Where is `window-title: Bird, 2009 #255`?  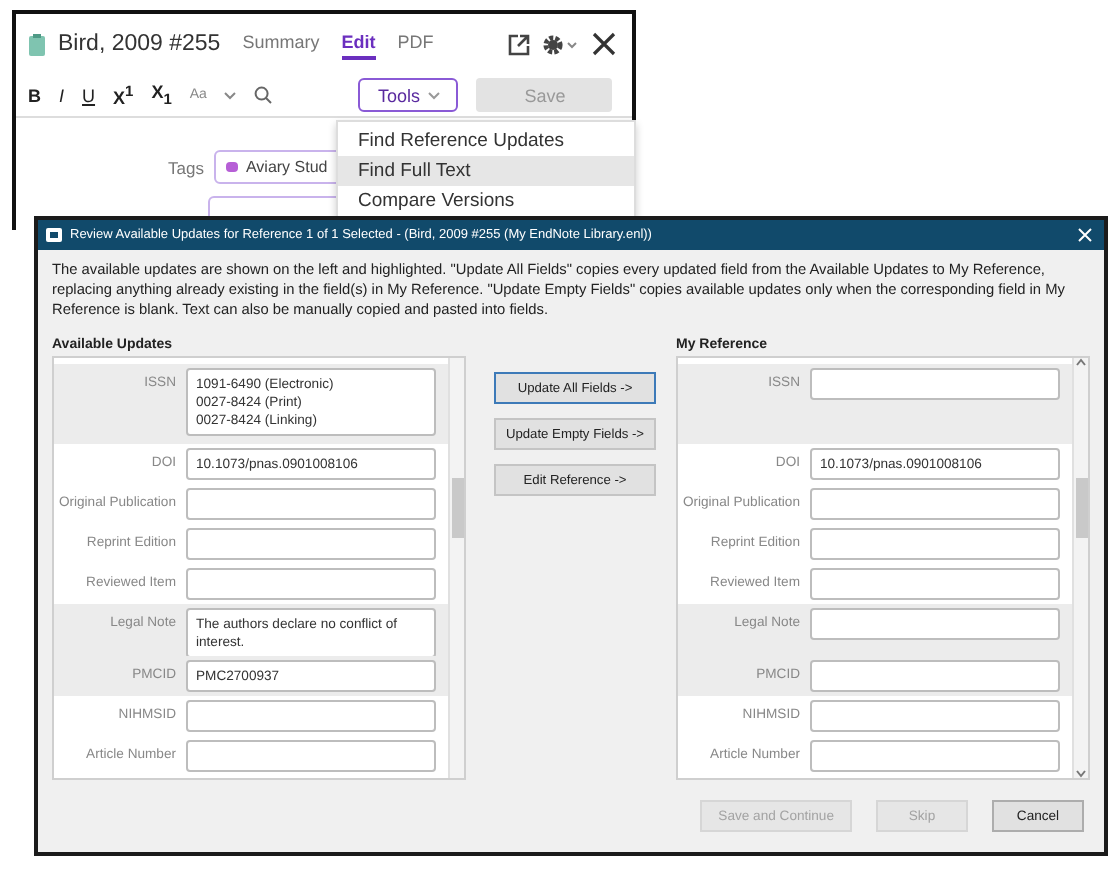
window-title: Bird, 2009 #255 is located at coordinates (139, 44).